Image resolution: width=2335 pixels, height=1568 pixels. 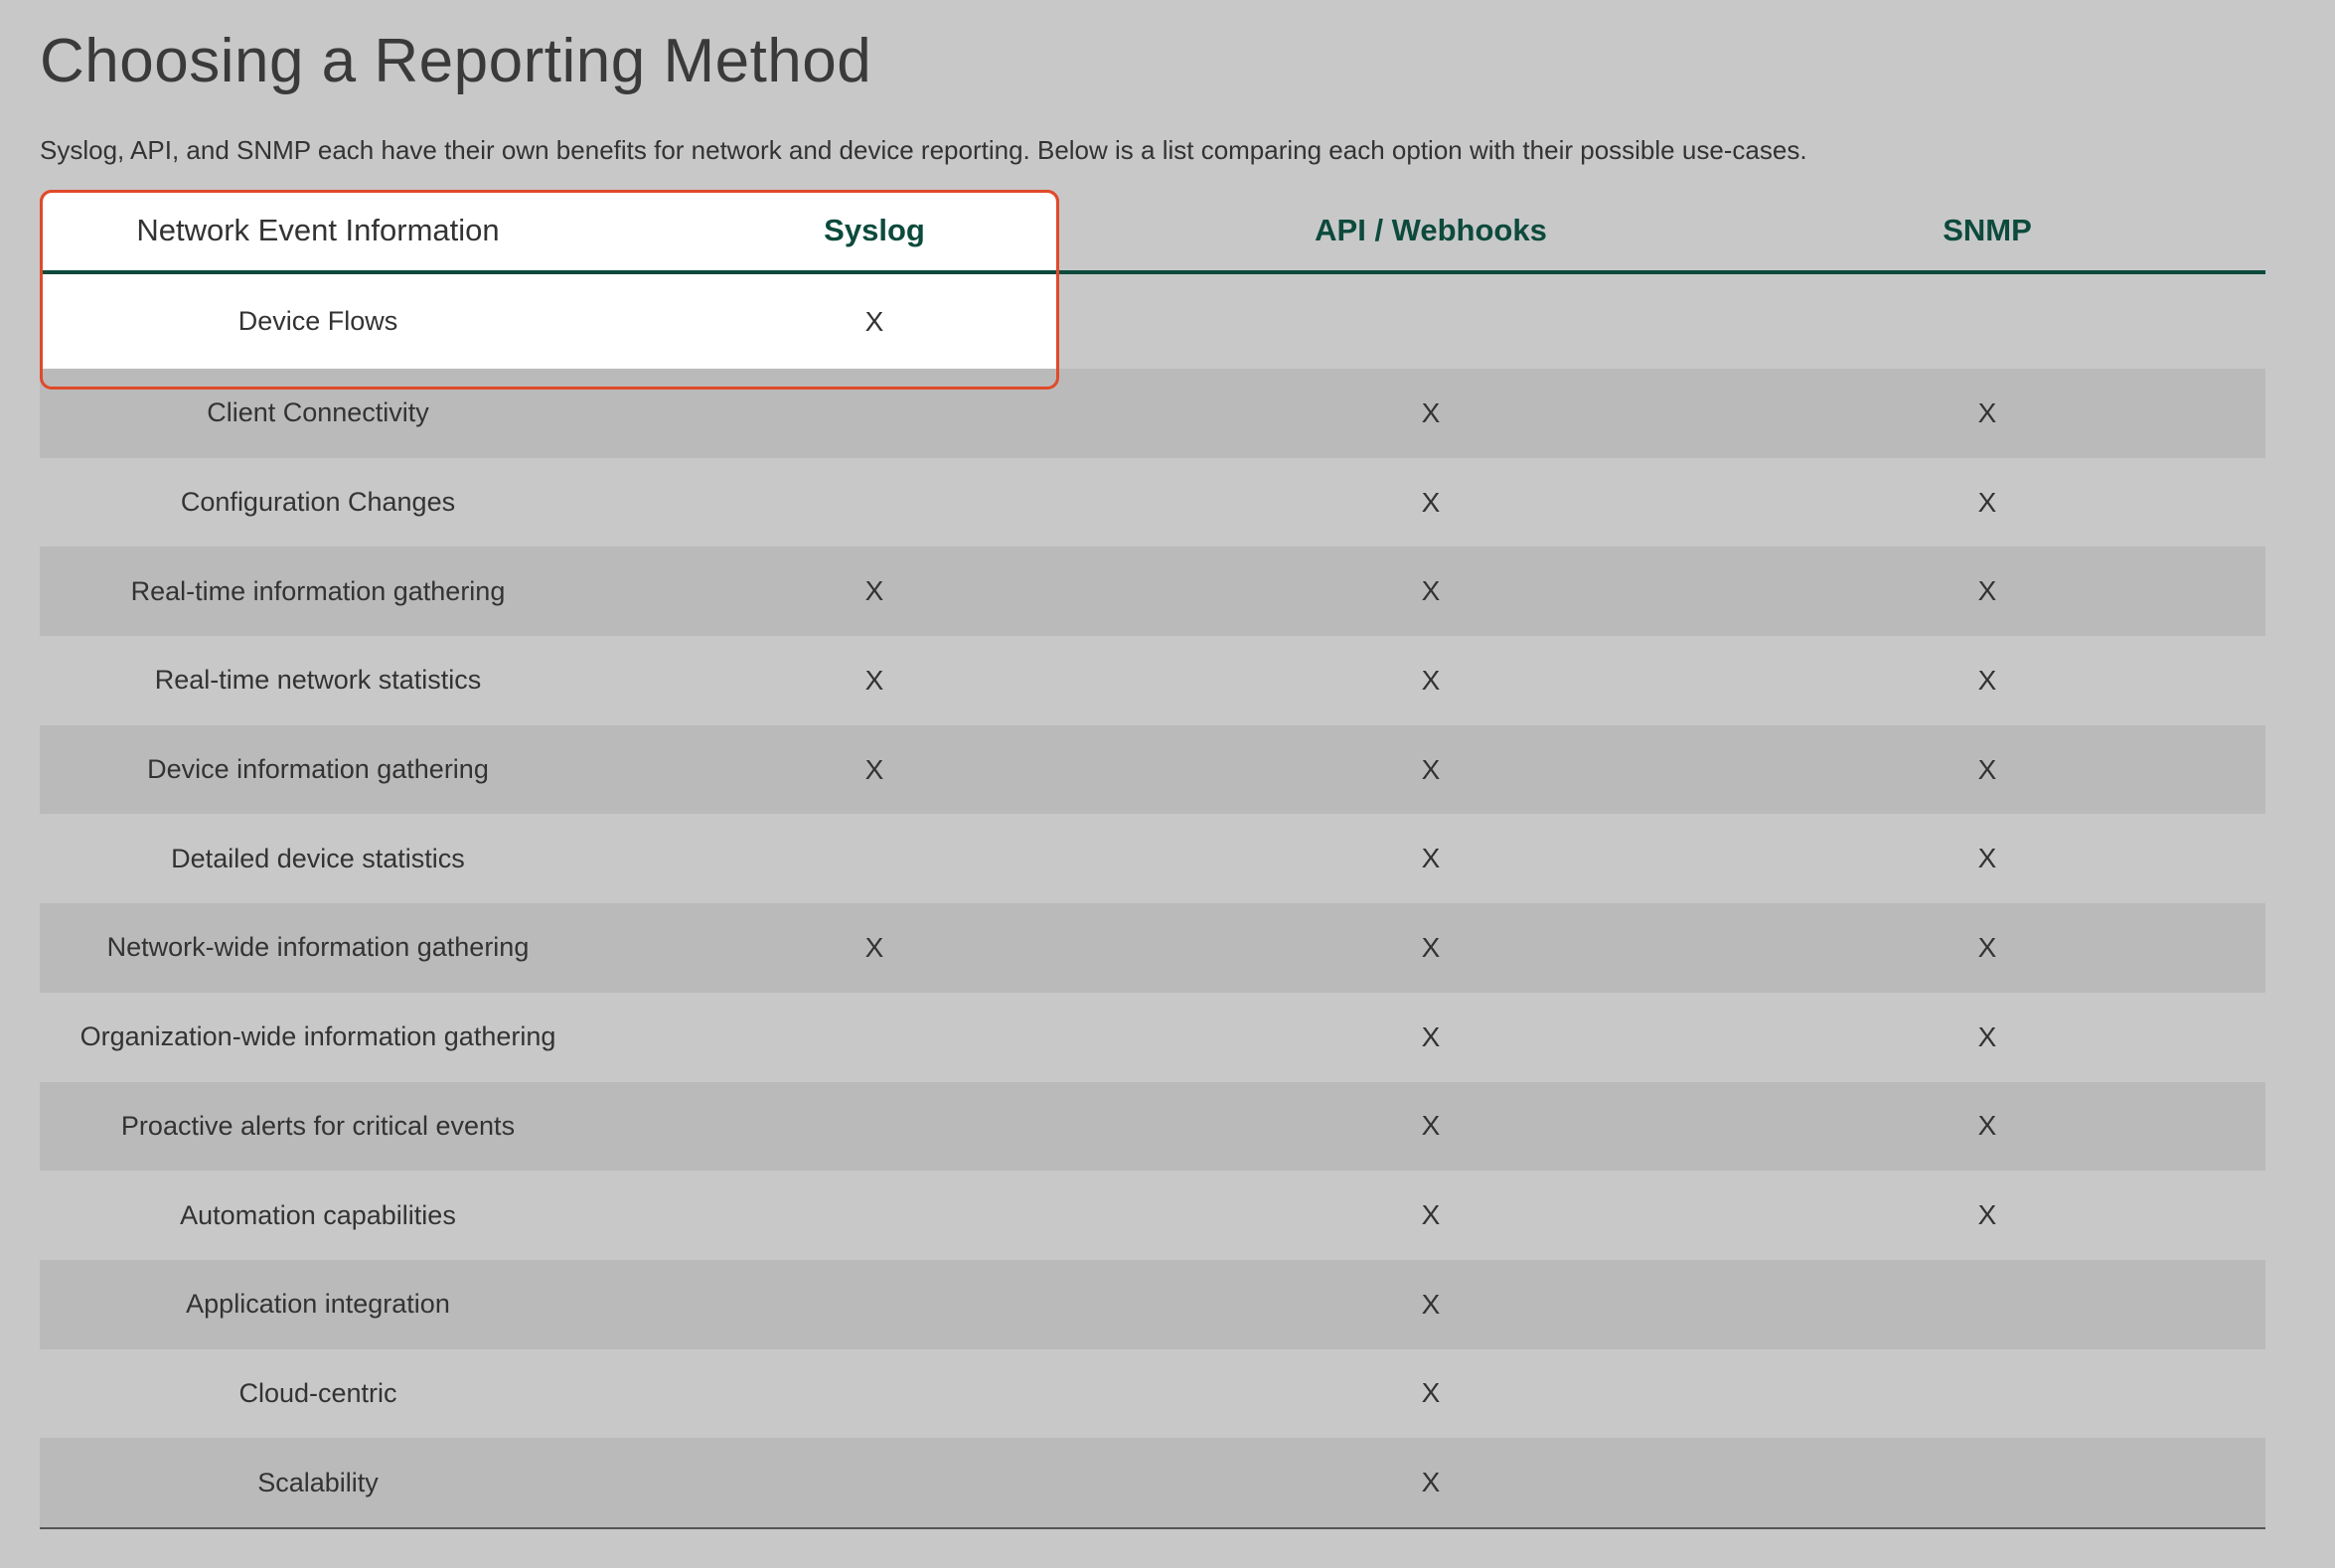 I want to click on feature-cell: Real-time network statistics, so click(x=318, y=681).